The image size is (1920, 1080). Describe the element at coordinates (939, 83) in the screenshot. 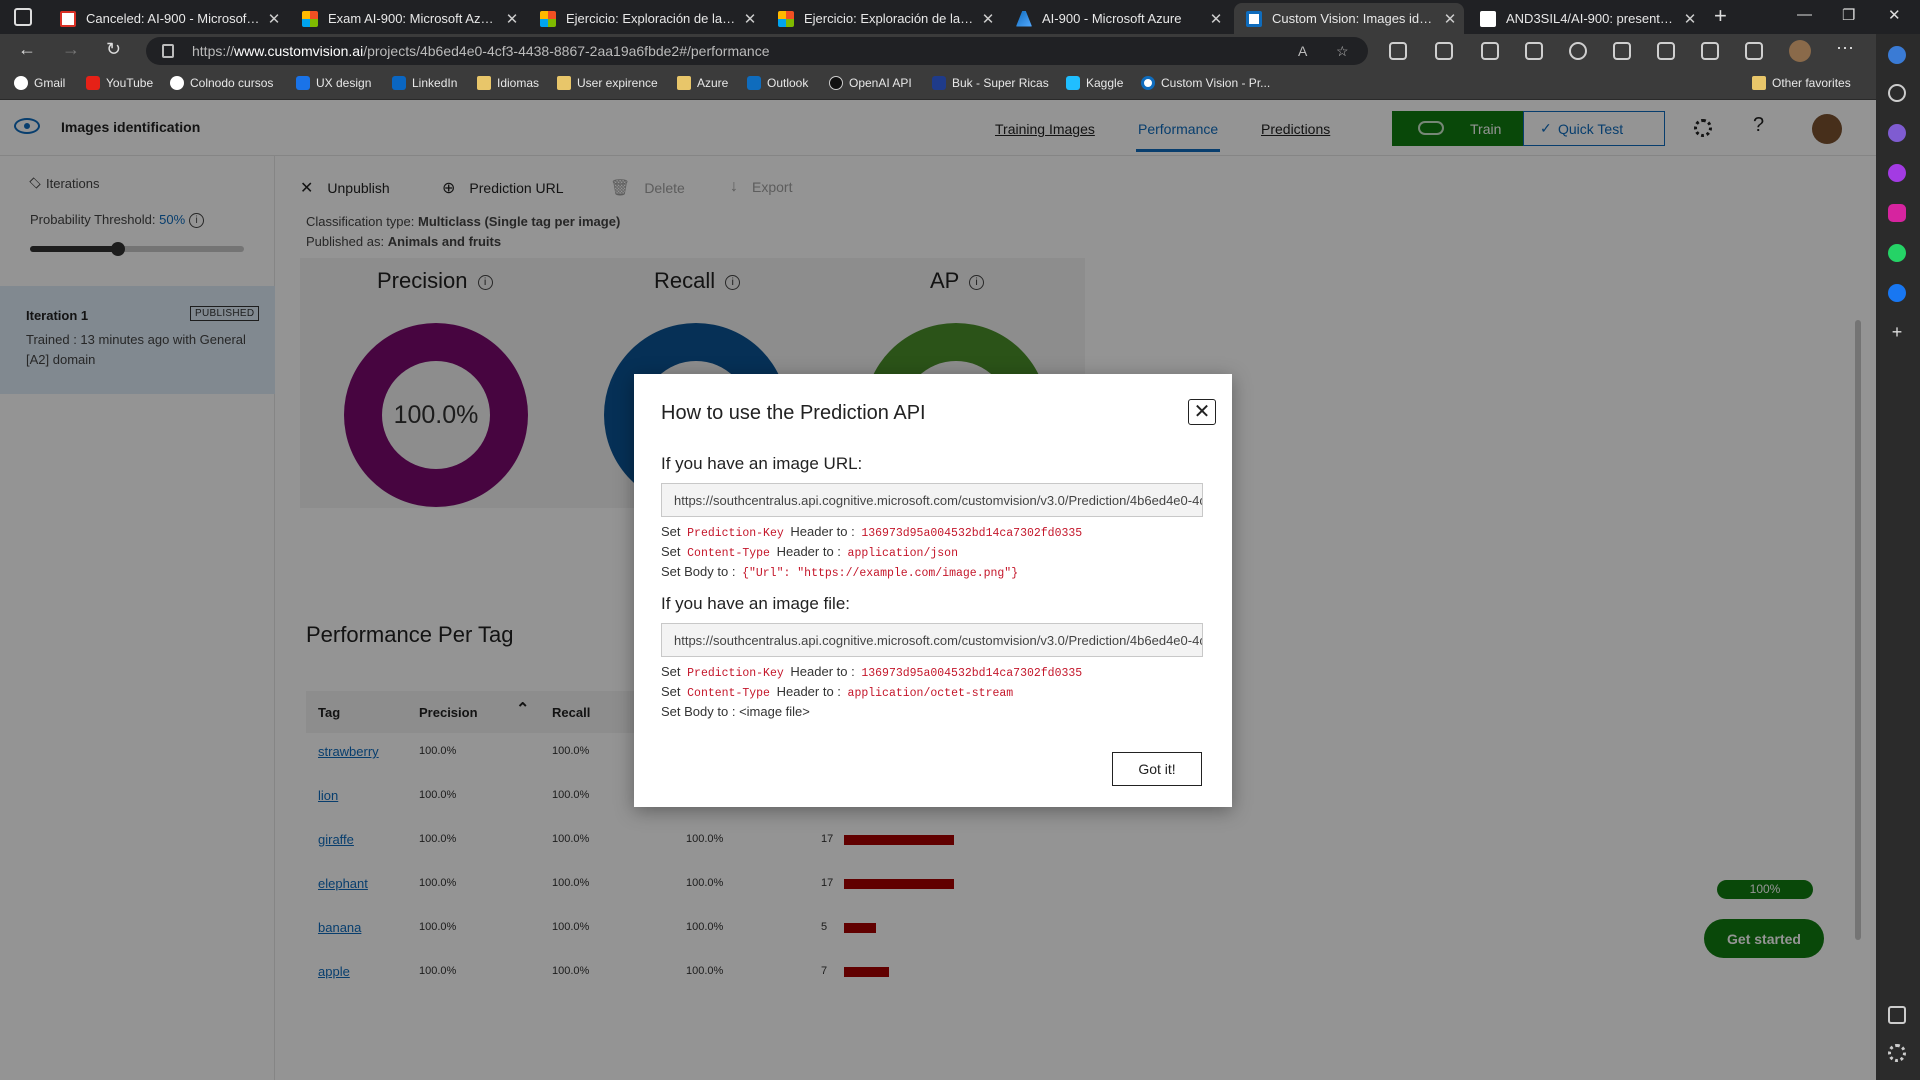

I see `buk-icon` at that location.